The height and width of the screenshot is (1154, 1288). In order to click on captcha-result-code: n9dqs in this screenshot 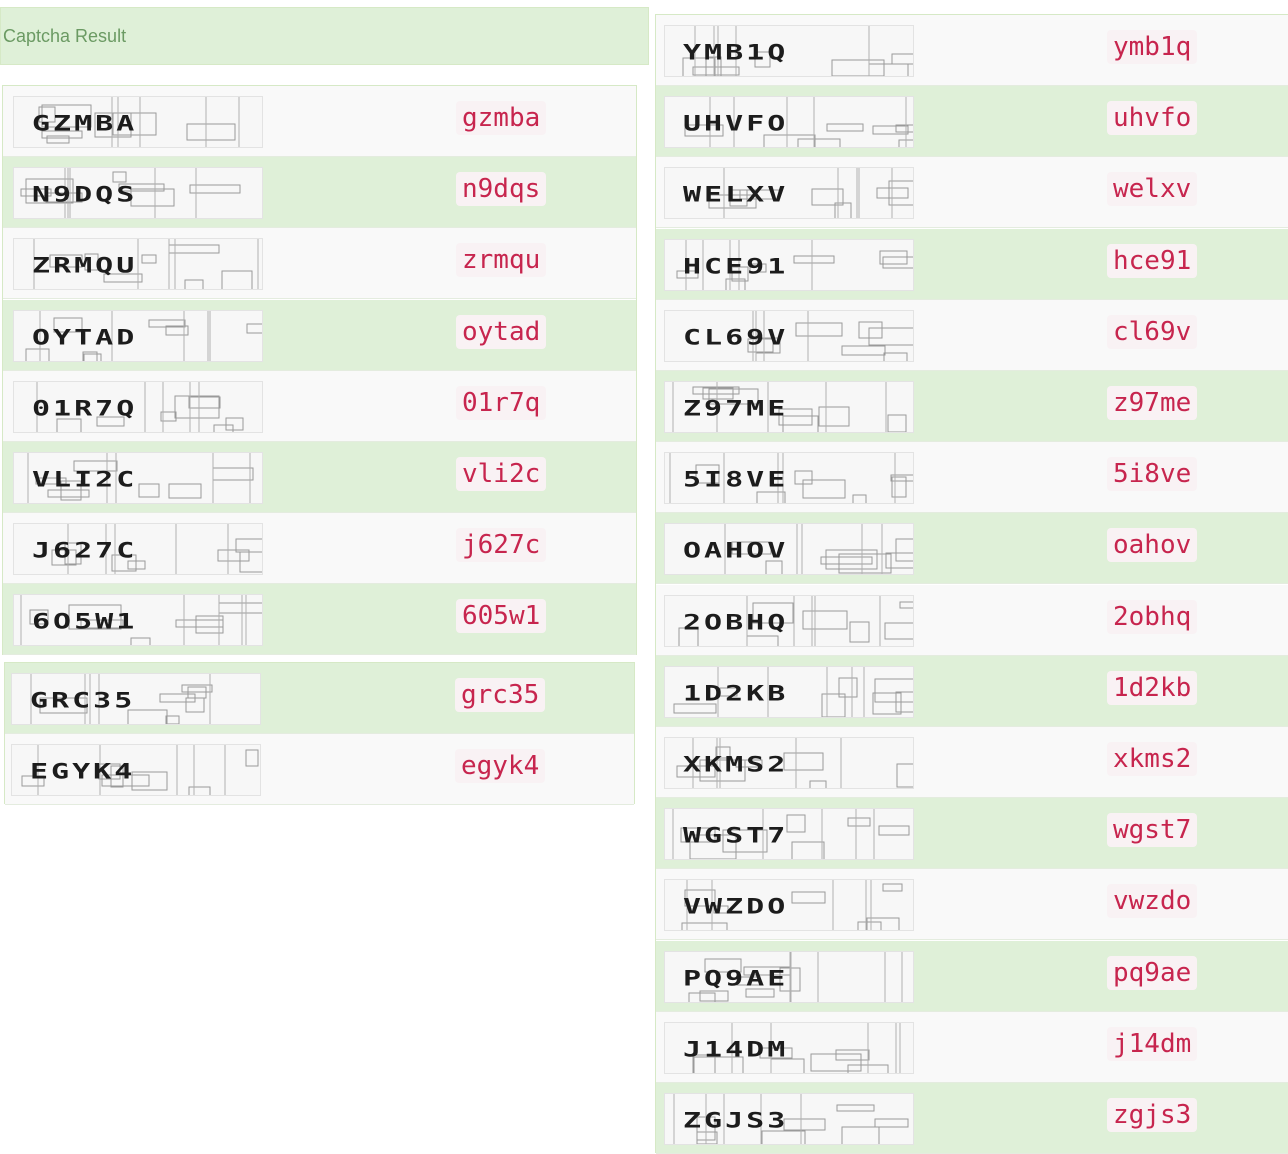, I will do `click(501, 189)`.